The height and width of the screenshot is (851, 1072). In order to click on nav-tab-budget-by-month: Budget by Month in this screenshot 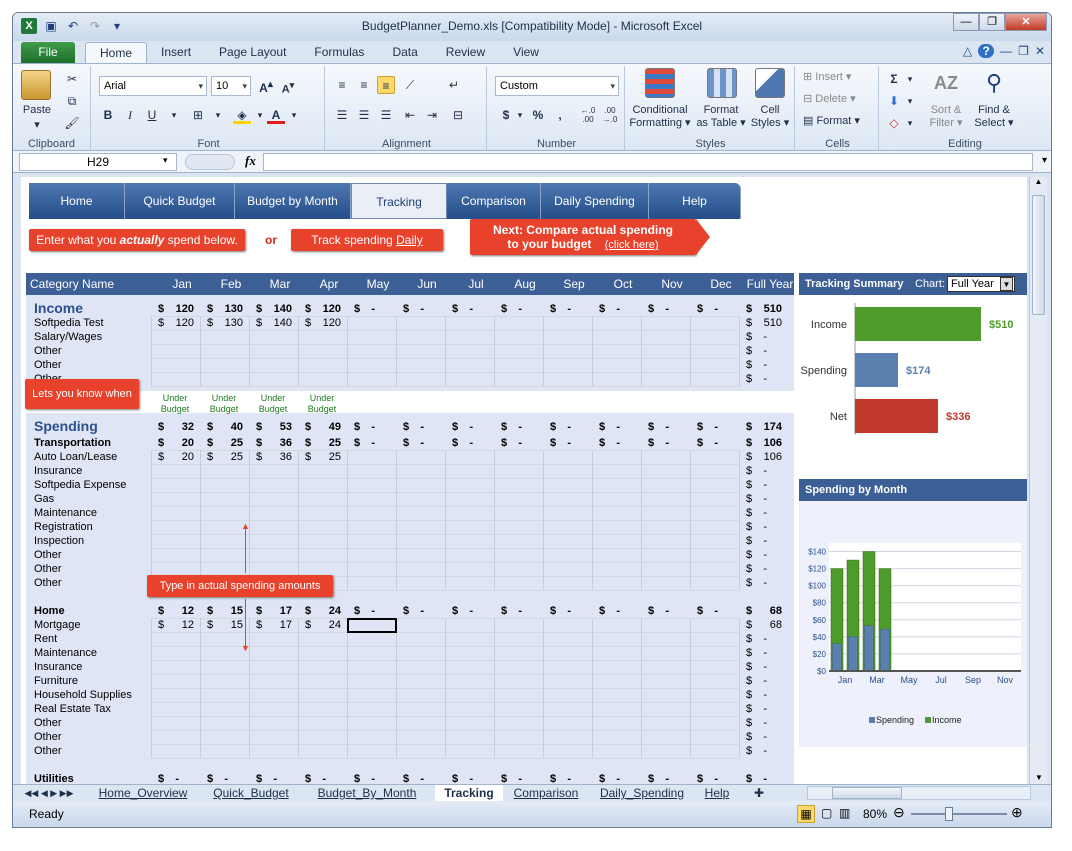, I will do `click(293, 201)`.